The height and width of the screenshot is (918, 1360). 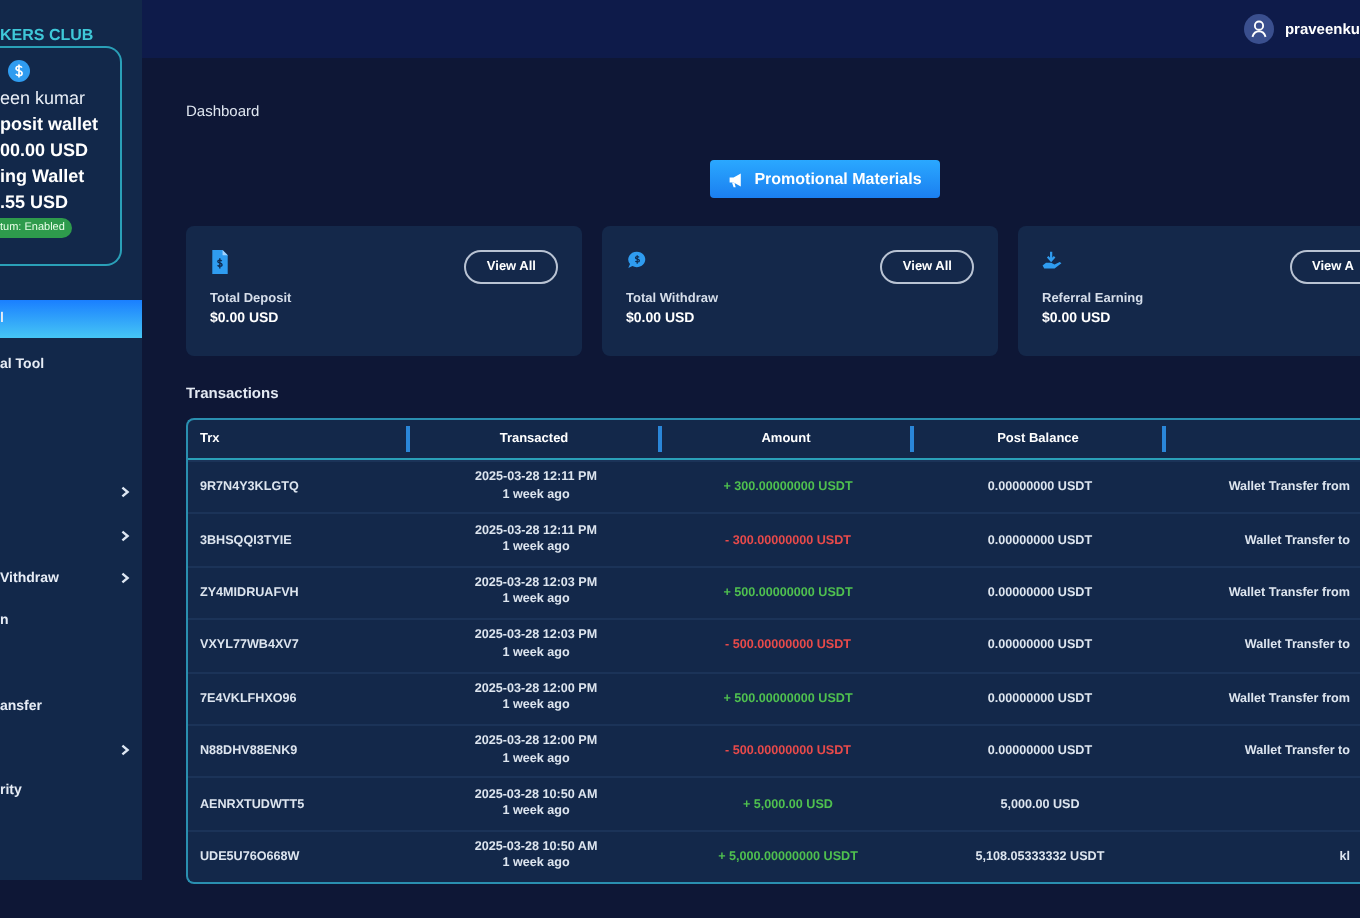 What do you see at coordinates (19, 71) in the screenshot?
I see `dollar-icon` at bounding box center [19, 71].